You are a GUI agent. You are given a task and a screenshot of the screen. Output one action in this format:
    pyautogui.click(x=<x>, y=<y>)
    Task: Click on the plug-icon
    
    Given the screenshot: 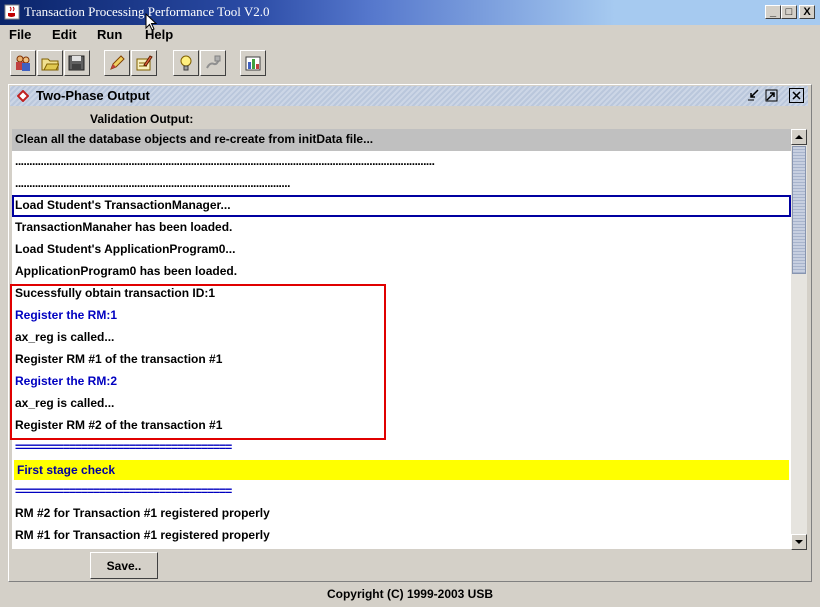 What is the action you would take?
    pyautogui.click(x=213, y=62)
    